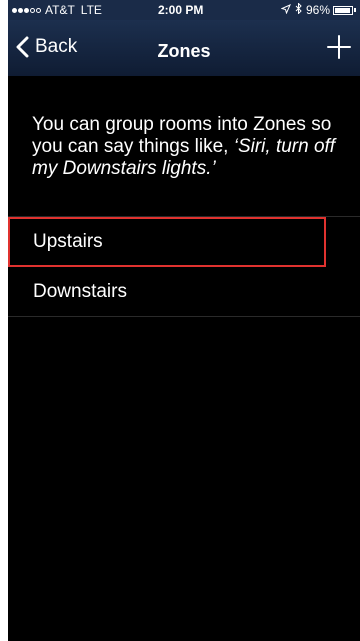 This screenshot has height=641, width=360. I want to click on battery-icon, so click(343, 10).